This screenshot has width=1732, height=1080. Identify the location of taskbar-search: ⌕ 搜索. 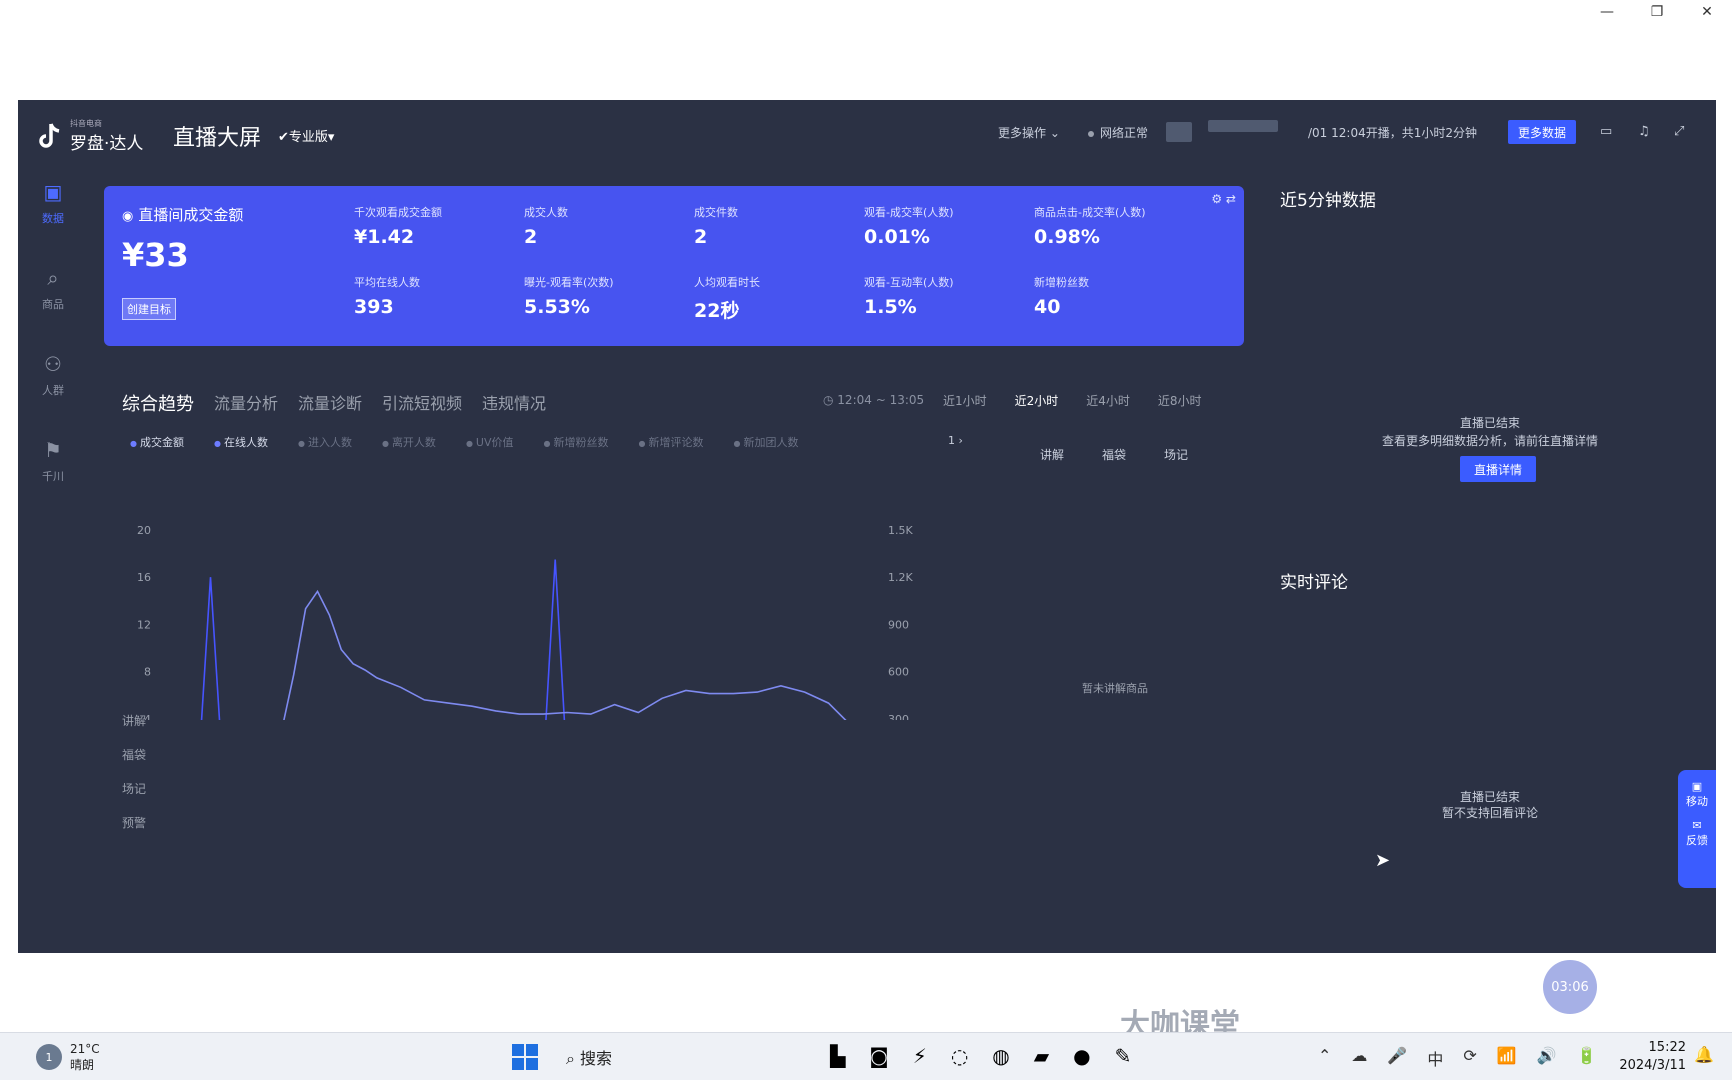
(589, 1057).